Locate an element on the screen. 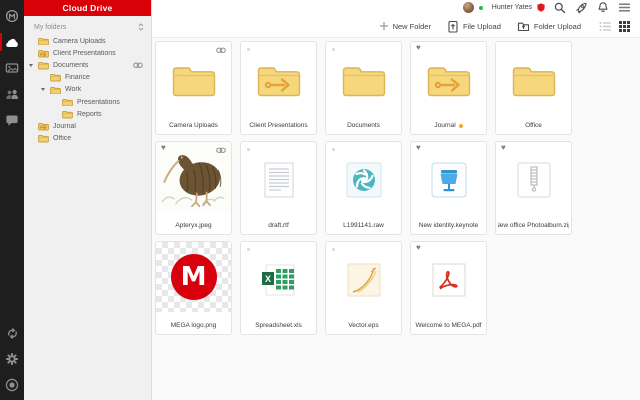  tile-raw-file: L1991141.raw is located at coordinates (363, 188).